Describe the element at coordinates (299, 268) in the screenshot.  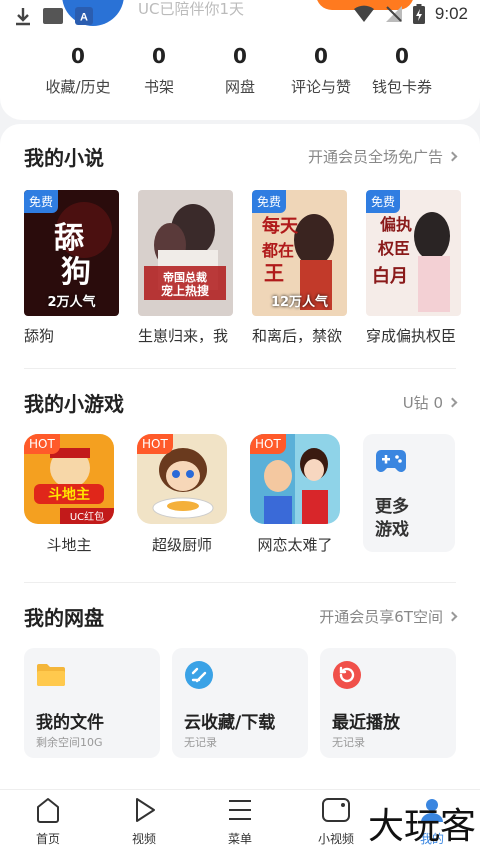
I see `novel-item: 每天 都在 王 免费 12万人气 和离后，禁欲` at that location.